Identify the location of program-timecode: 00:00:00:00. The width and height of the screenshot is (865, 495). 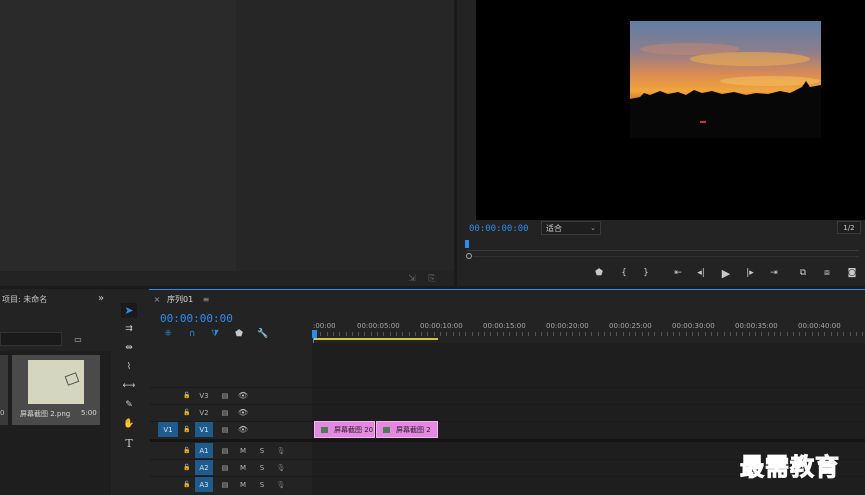
(499, 229).